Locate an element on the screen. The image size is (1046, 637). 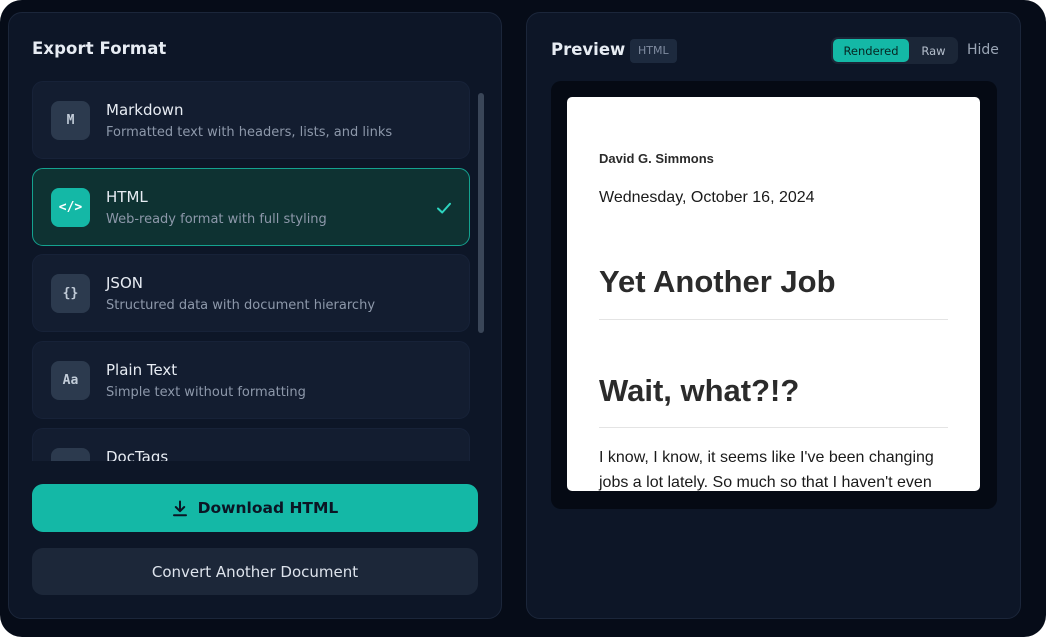
hide-preview-button: Hide is located at coordinates (983, 50).